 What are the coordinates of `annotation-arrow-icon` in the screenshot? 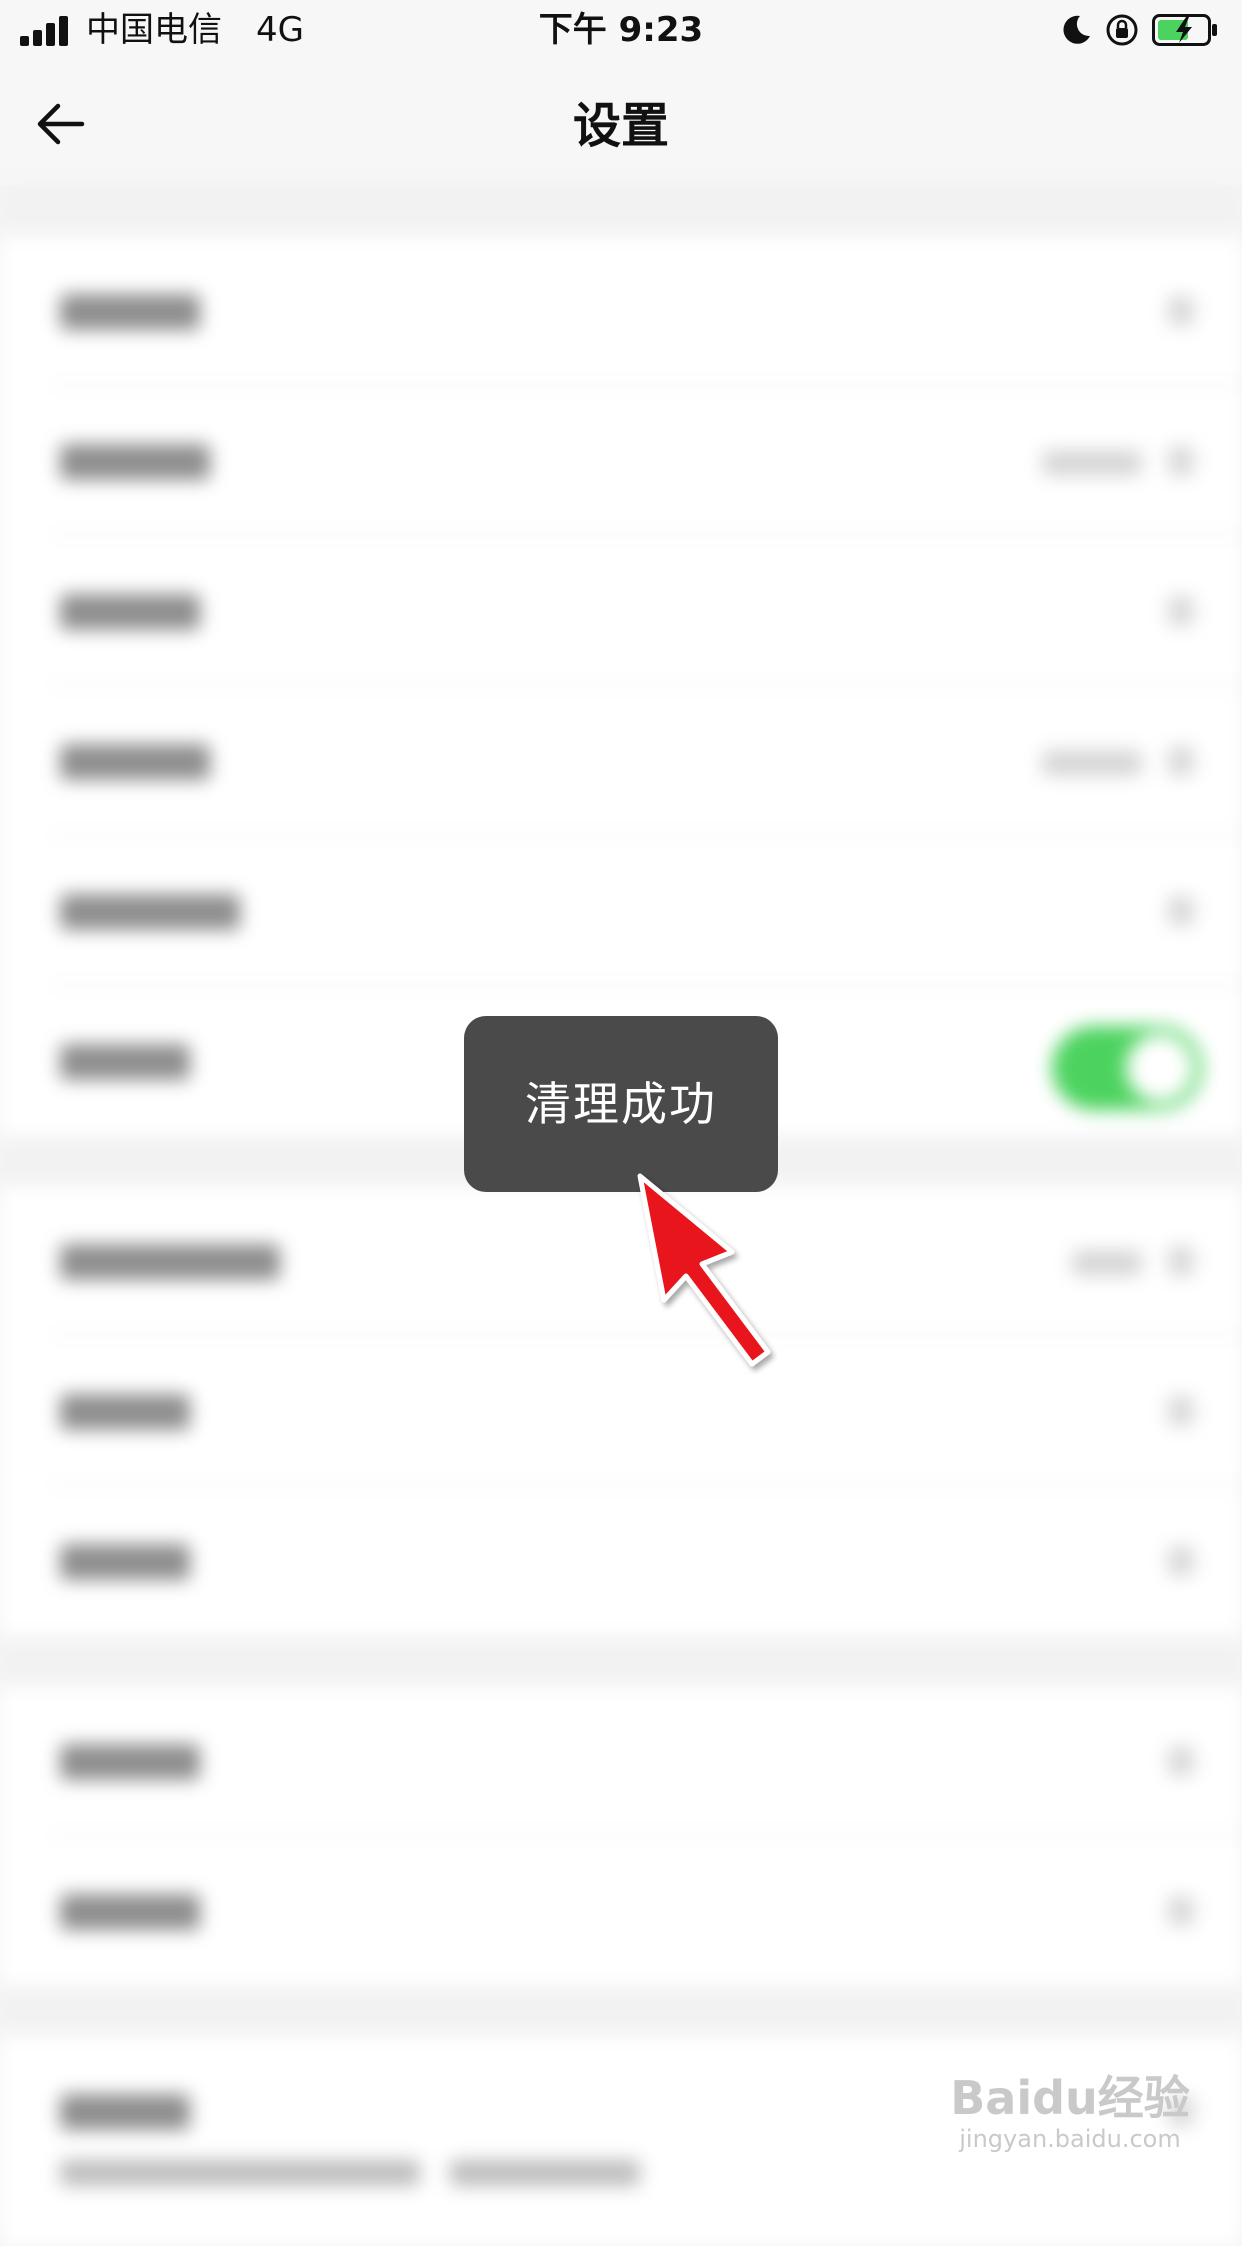 It's located at (704, 1270).